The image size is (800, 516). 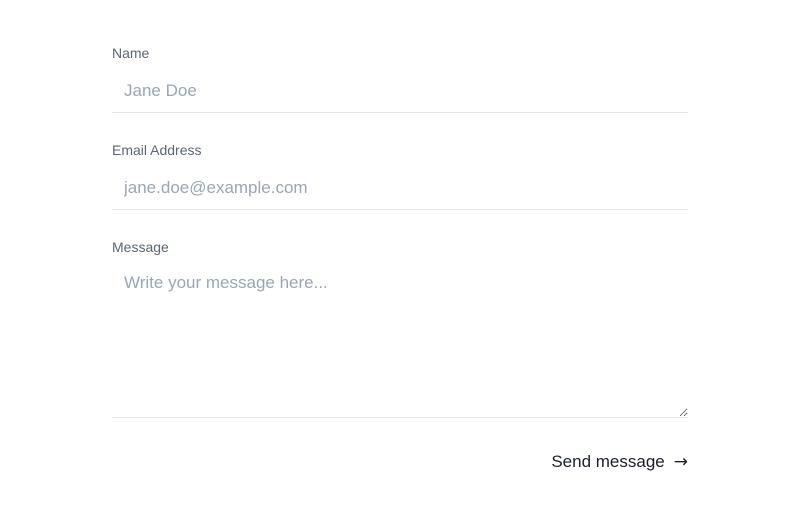 I want to click on arrow-right-icon: →, so click(x=680, y=462).